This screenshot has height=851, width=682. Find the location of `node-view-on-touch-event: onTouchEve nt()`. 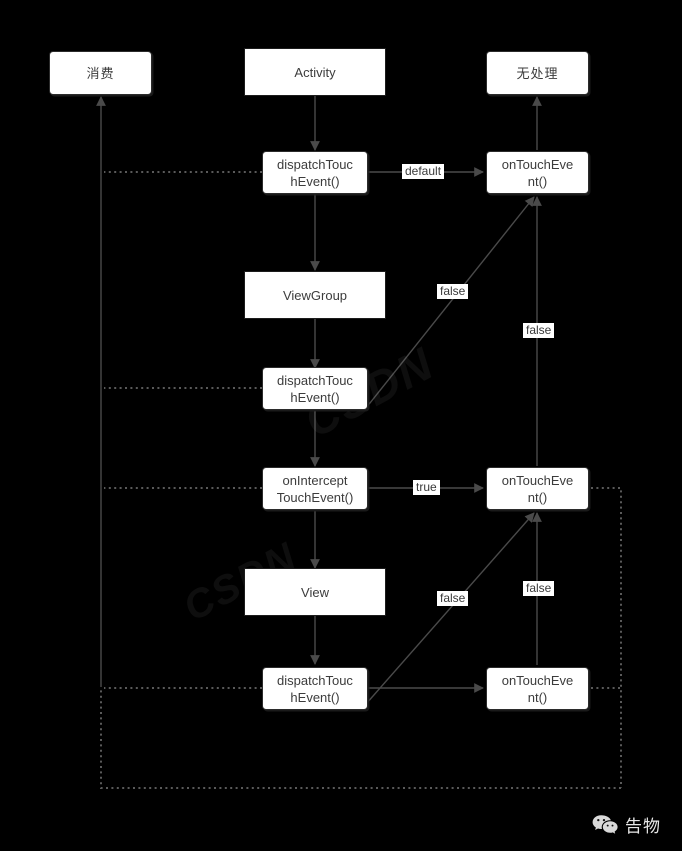

node-view-on-touch-event: onTouchEve nt() is located at coordinates (537, 688).